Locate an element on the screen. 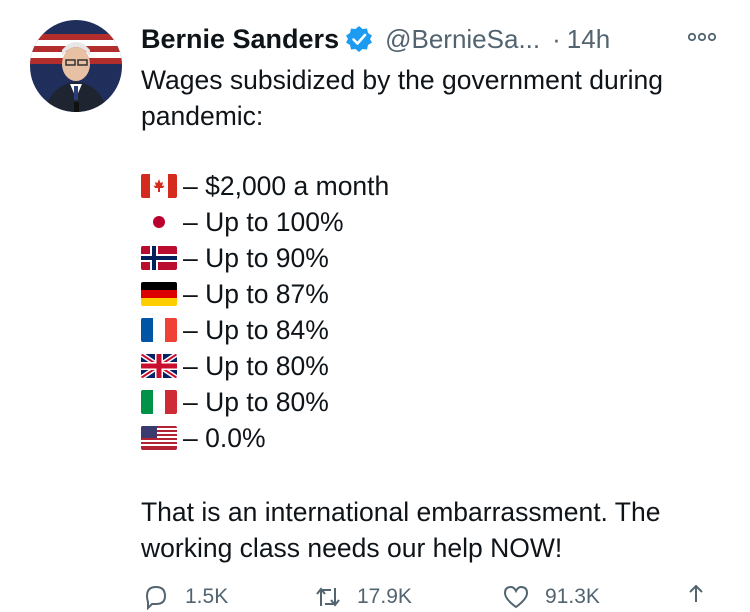 The width and height of the screenshot is (750, 612). retweet-icon is located at coordinates (328, 597).